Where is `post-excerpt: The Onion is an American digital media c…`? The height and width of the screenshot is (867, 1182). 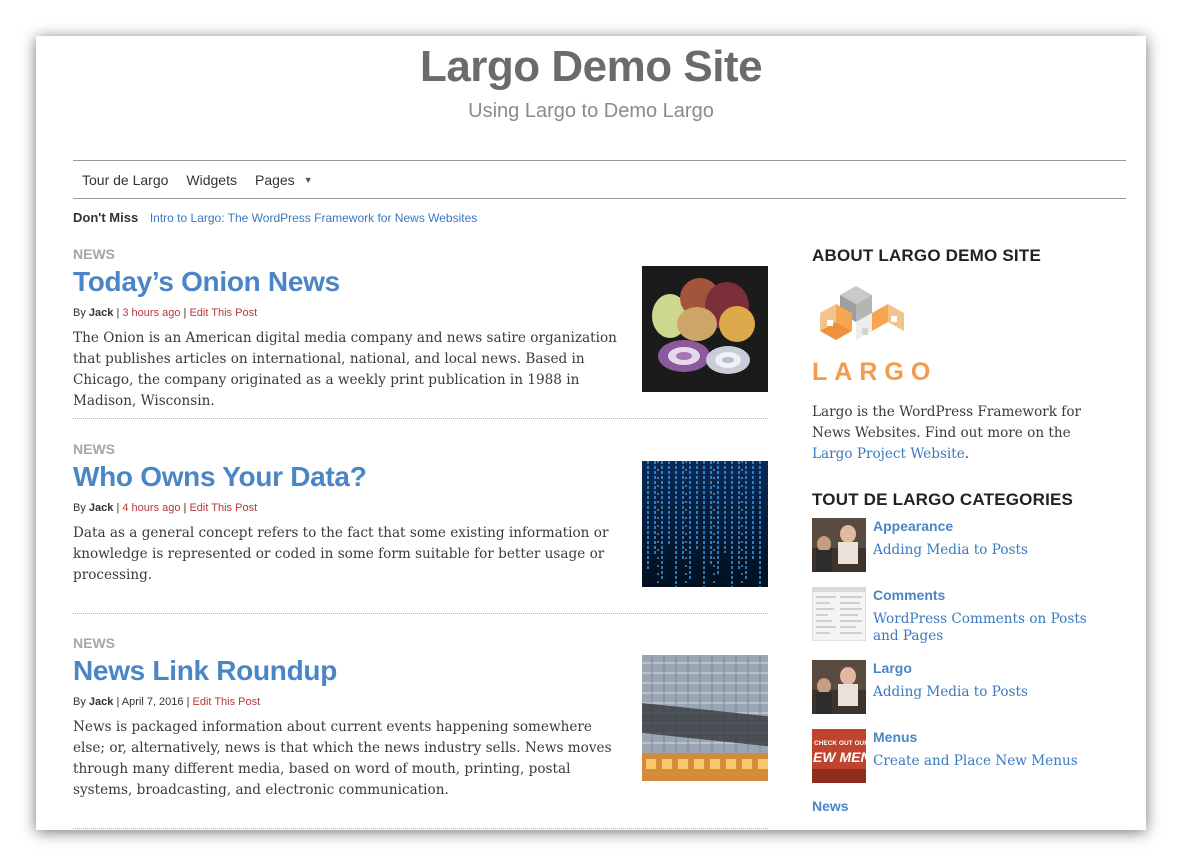 post-excerpt: The Onion is an American digital media c… is located at coordinates (345, 369).